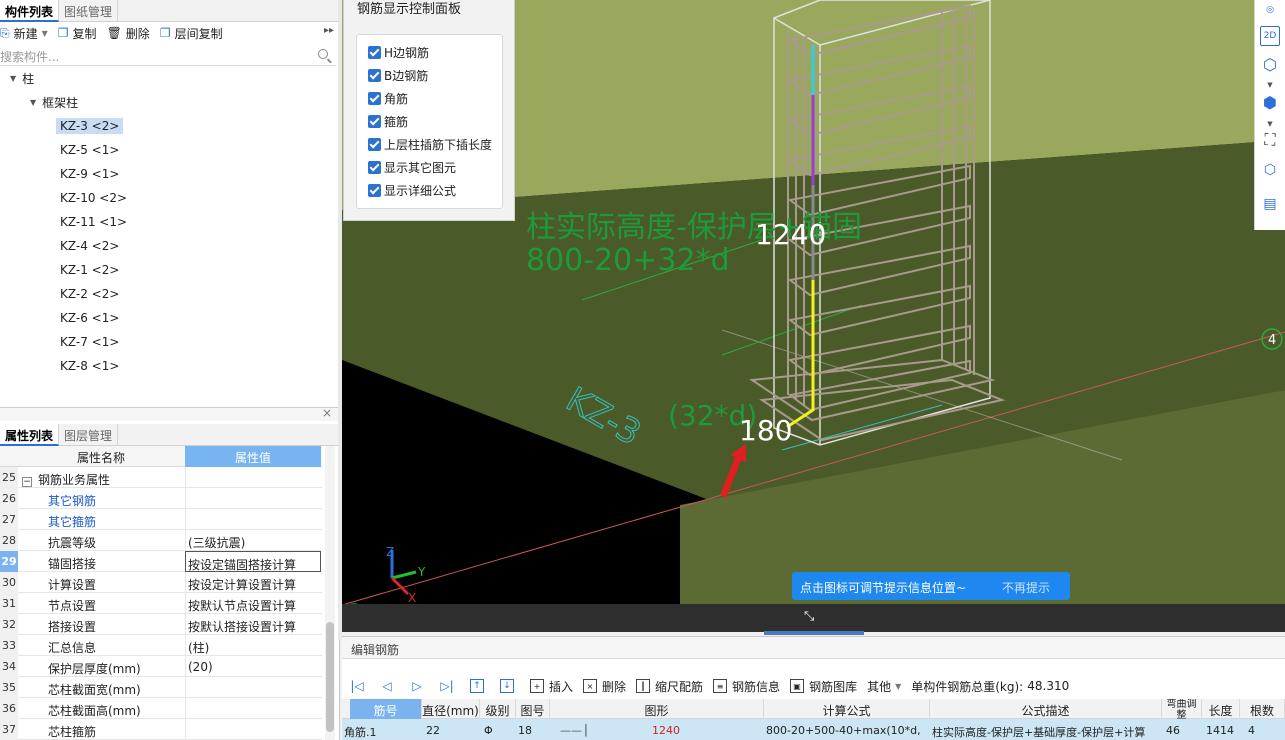 The width and height of the screenshot is (1285, 740). Describe the element at coordinates (447, 686) in the screenshot. I see `last-record-icon: ▷|` at that location.